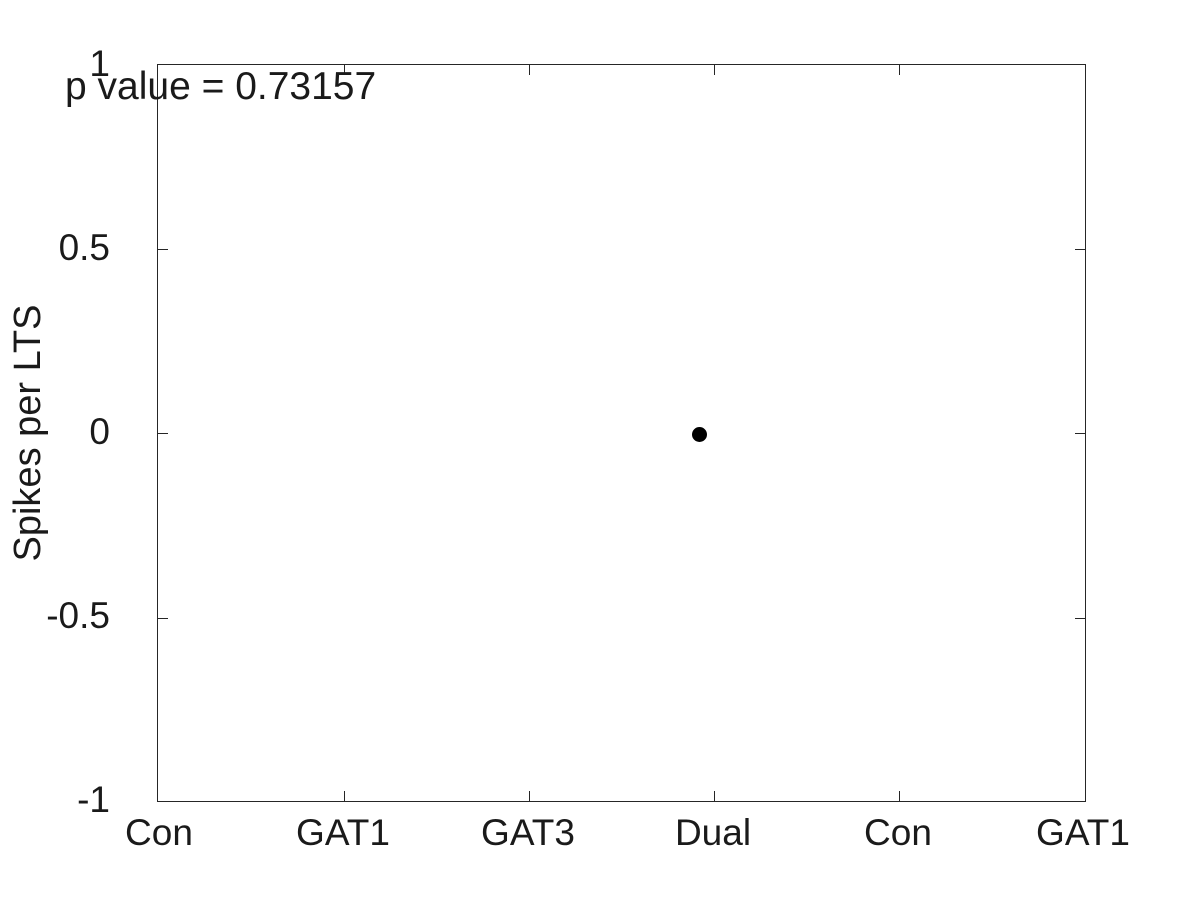 The width and height of the screenshot is (1200, 900). Describe the element at coordinates (900, 70) in the screenshot. I see `x-tick-mark-con-2-top` at that location.